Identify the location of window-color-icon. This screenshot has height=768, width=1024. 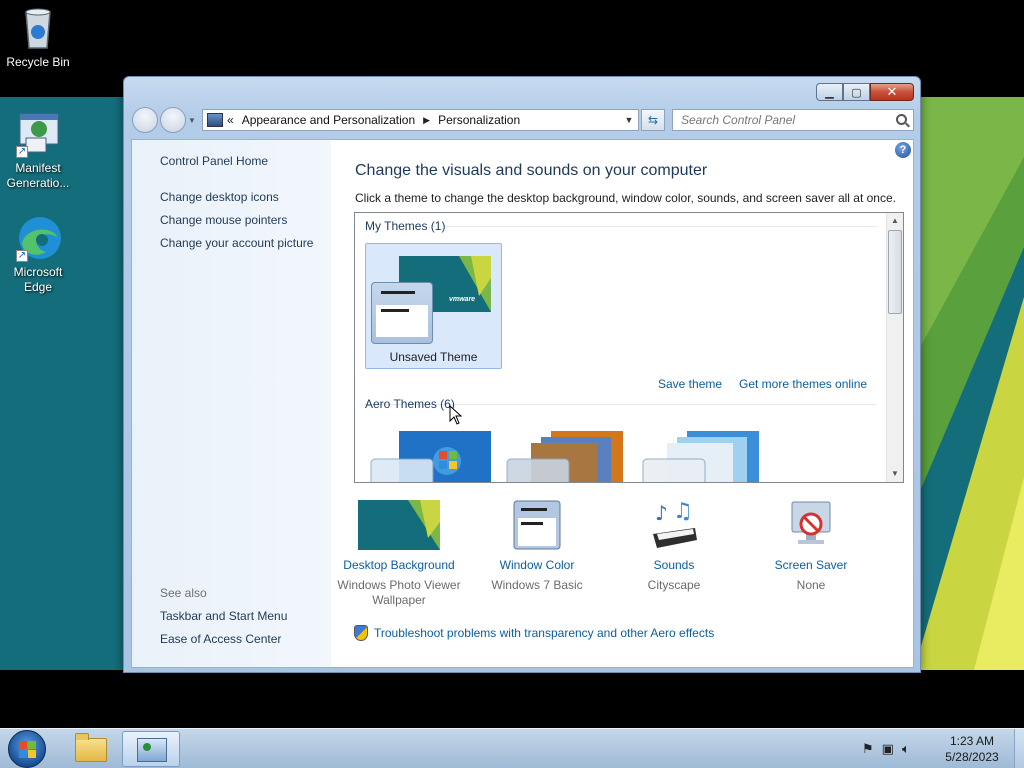
(537, 525).